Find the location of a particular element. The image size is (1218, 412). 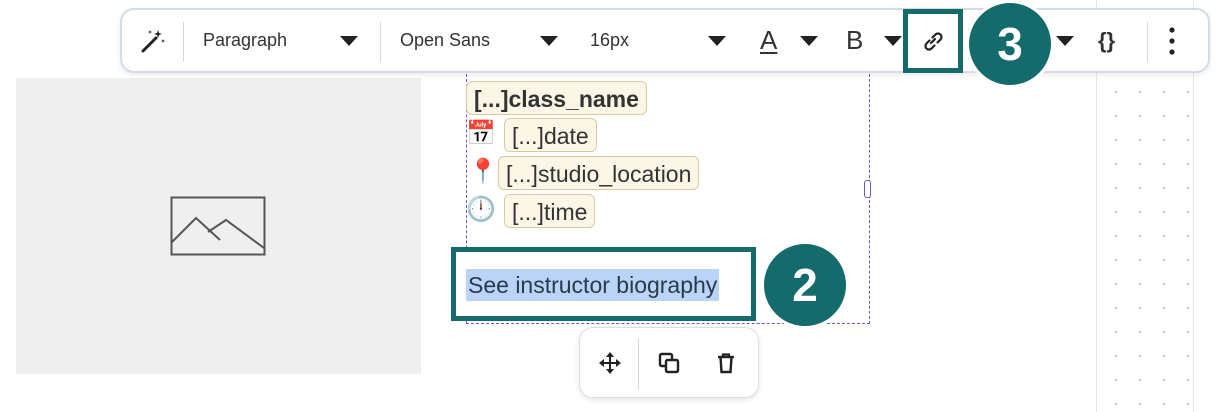

merge-tag-class-name: [...]class_name is located at coordinates (556, 98).